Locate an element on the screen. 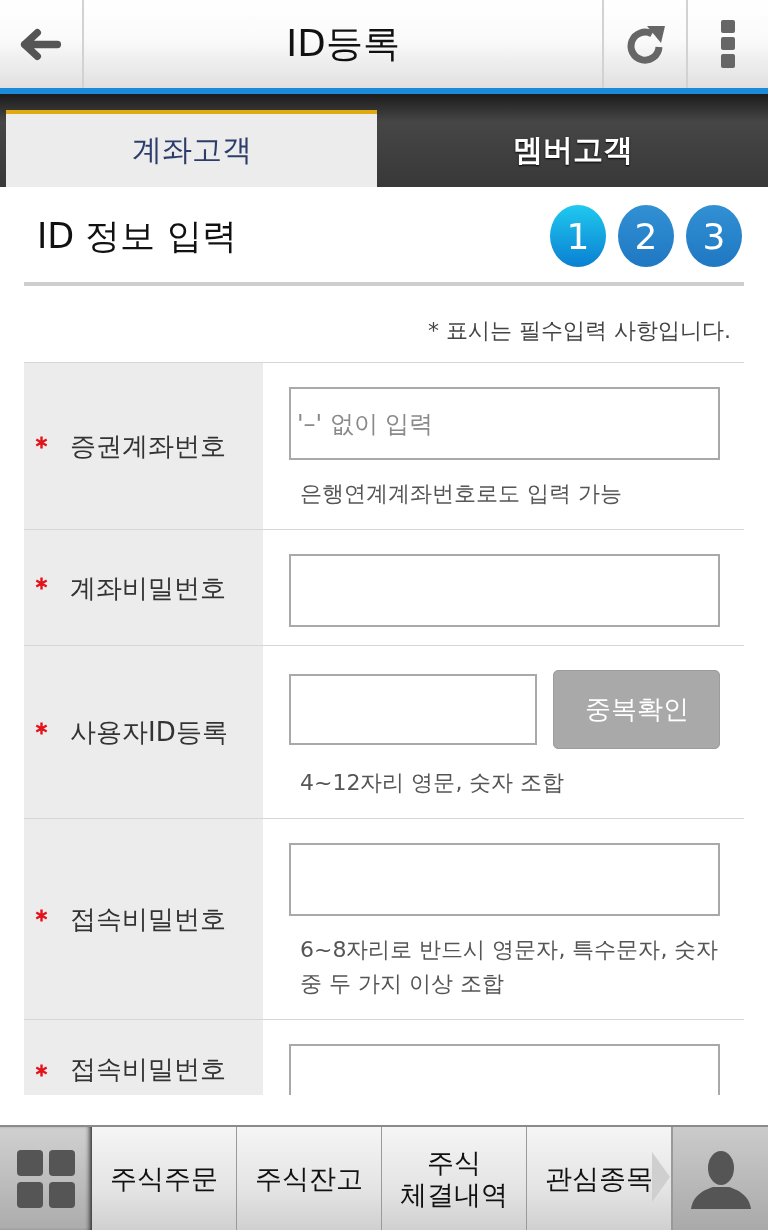 The image size is (768, 1230). person-icon is located at coordinates (720, 1178).